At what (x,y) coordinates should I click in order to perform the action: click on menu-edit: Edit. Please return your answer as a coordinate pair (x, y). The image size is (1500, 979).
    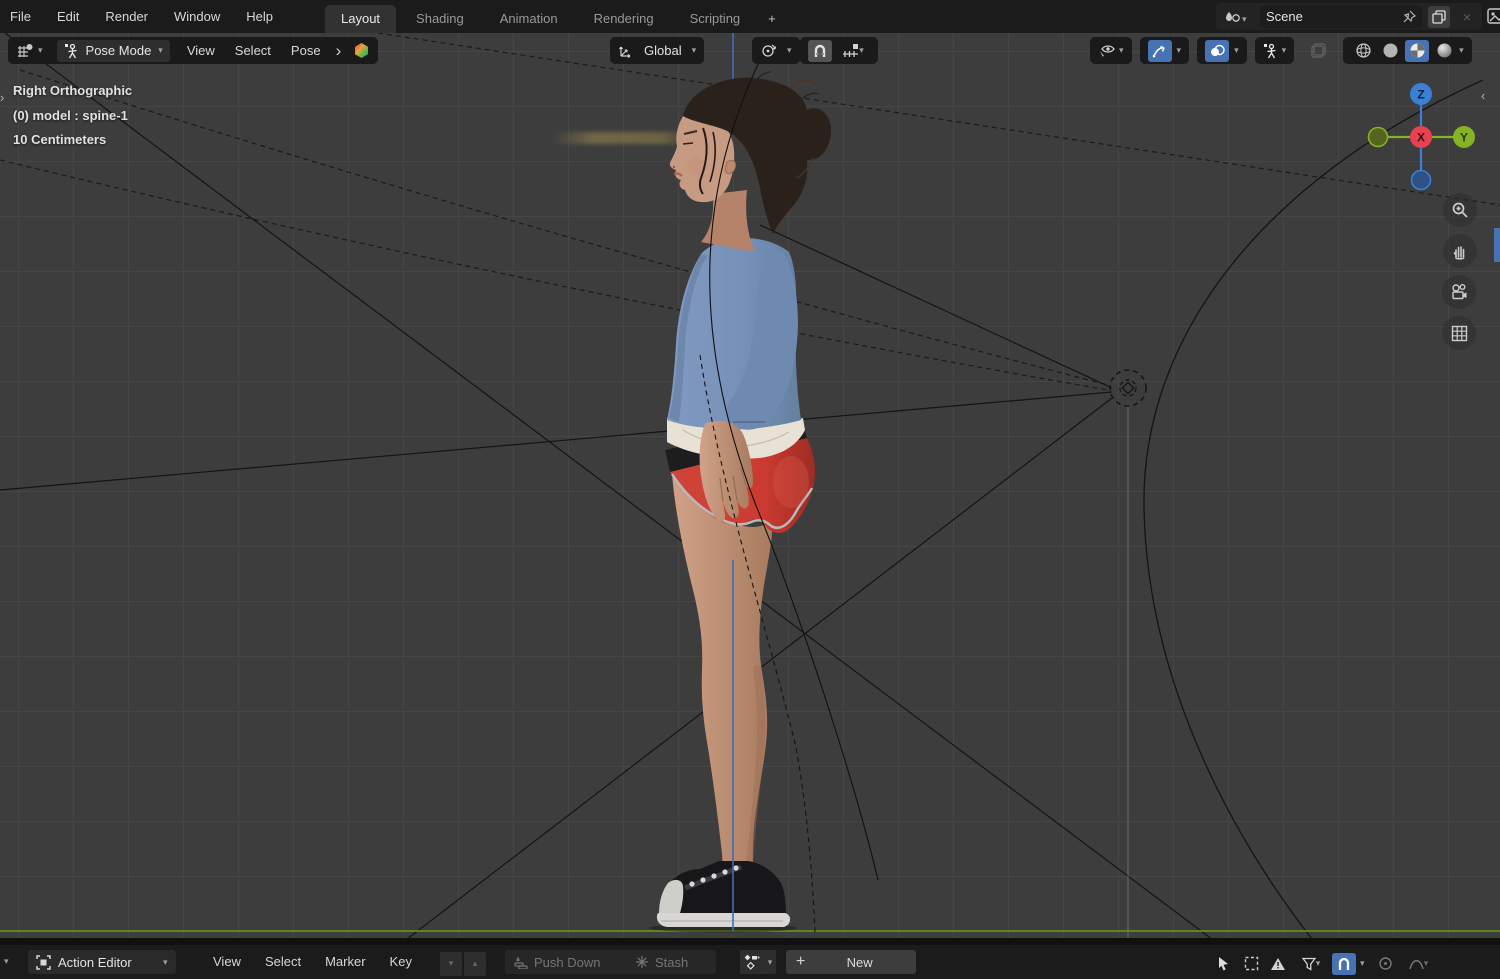
    Looking at the image, I should click on (68, 16).